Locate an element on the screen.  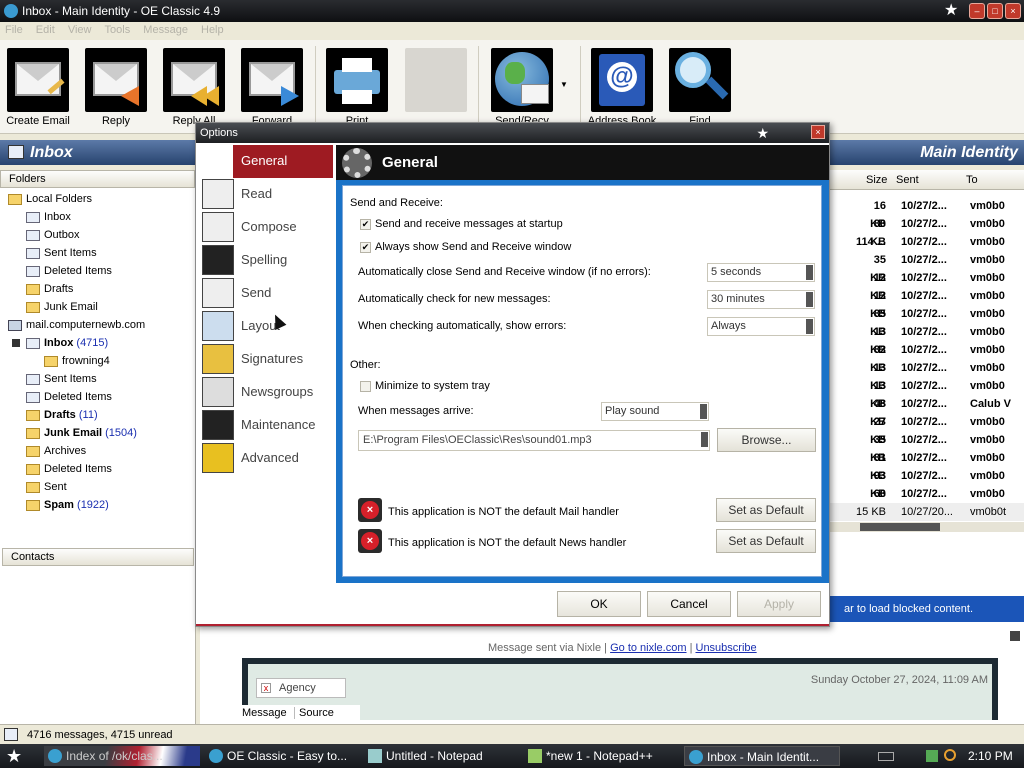
table-row: 81 KB 10/27/2... vm0b0 is located at coordinates (927, 465).